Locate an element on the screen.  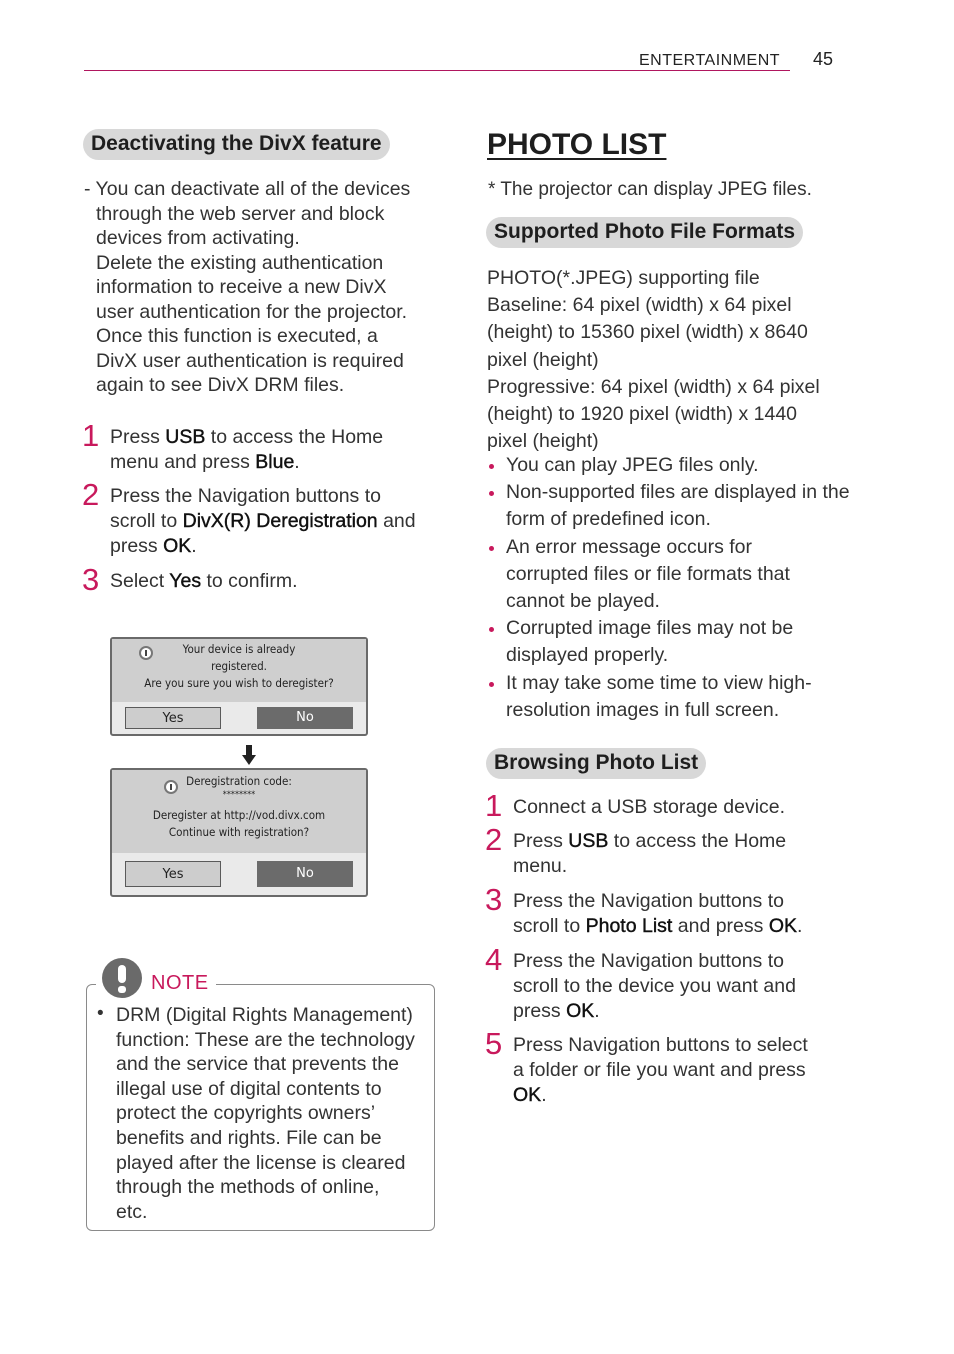
formats-line: (height) to 1920 pixel (width) x 1440 is located at coordinates (642, 414).